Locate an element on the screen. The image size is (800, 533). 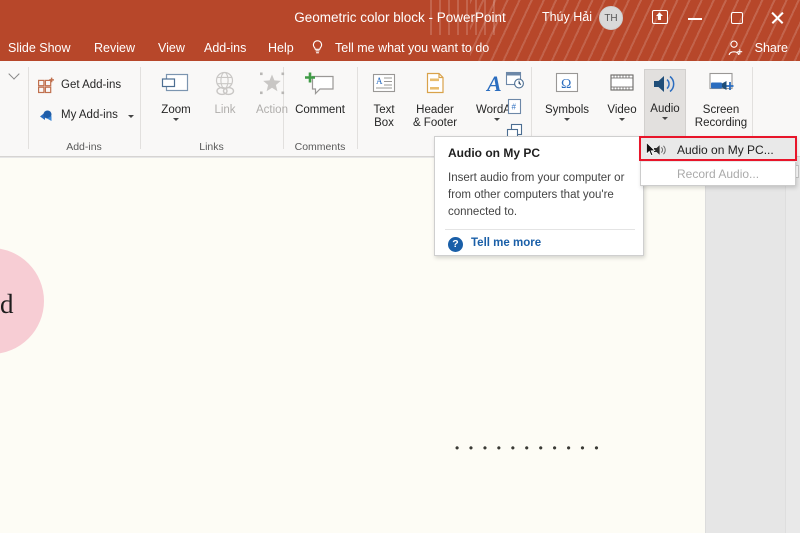
symbols-button: Ω Symbols is located at coordinates (567, 96).